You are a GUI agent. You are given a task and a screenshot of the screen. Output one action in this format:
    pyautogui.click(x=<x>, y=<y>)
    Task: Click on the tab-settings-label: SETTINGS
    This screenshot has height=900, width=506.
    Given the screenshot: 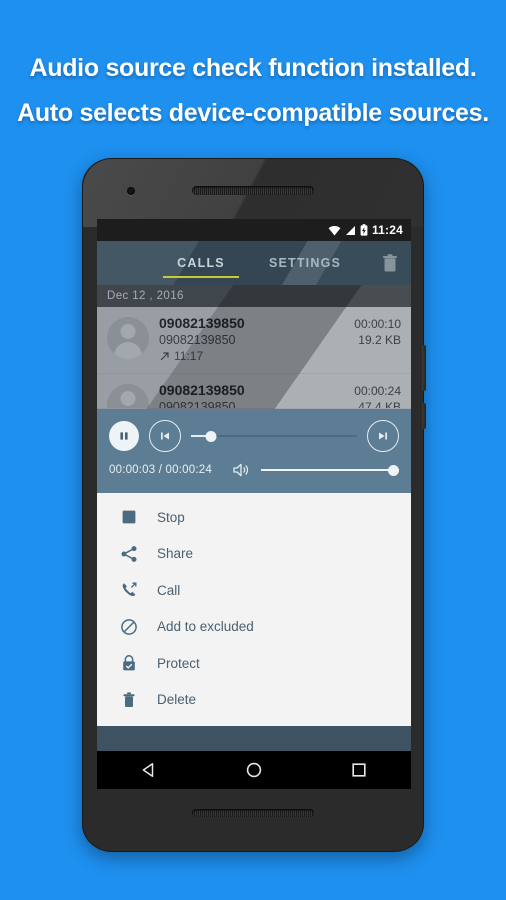 What is the action you would take?
    pyautogui.click(x=305, y=263)
    